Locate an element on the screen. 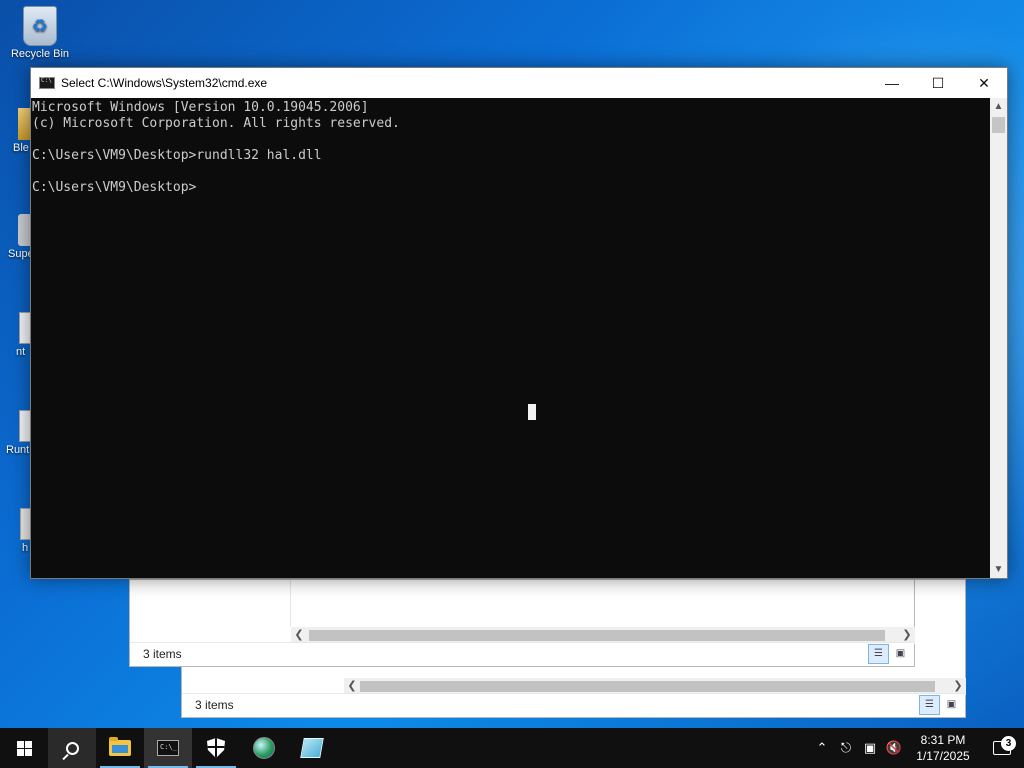 Image resolution: width=1024 pixels, height=768 pixels. command-prompt-icon: C:\_ is located at coordinates (168, 748).